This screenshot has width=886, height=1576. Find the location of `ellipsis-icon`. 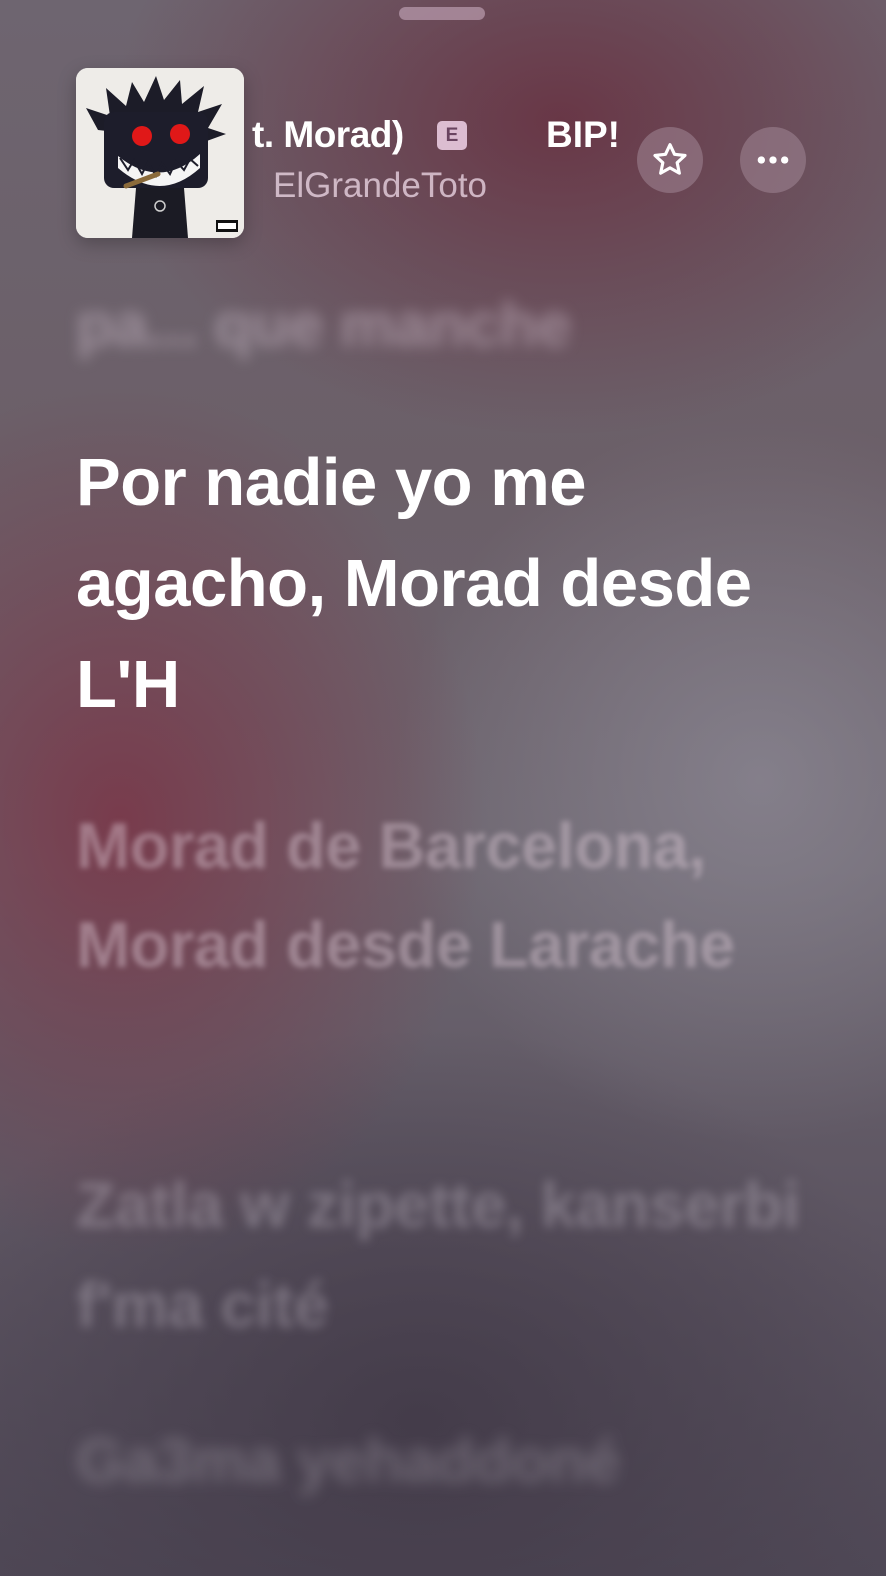

ellipsis-icon is located at coordinates (773, 160).